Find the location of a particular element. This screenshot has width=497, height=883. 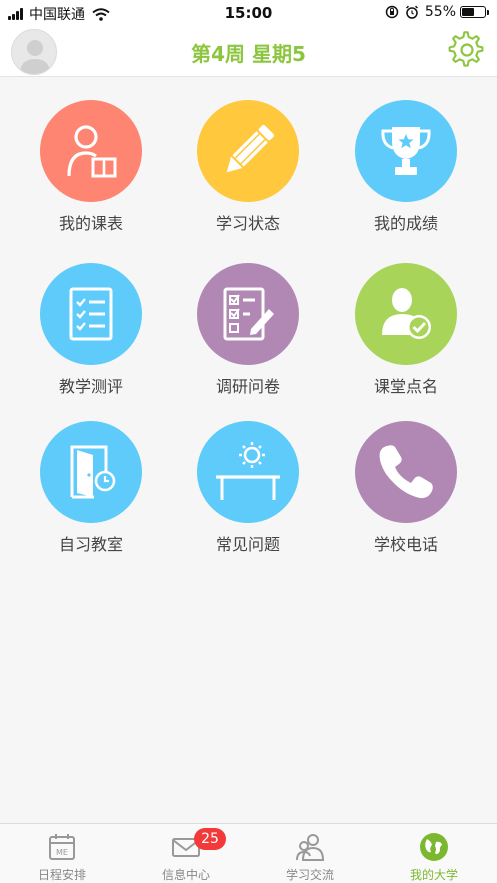

tab-label: 学习交流 is located at coordinates (309, 875).